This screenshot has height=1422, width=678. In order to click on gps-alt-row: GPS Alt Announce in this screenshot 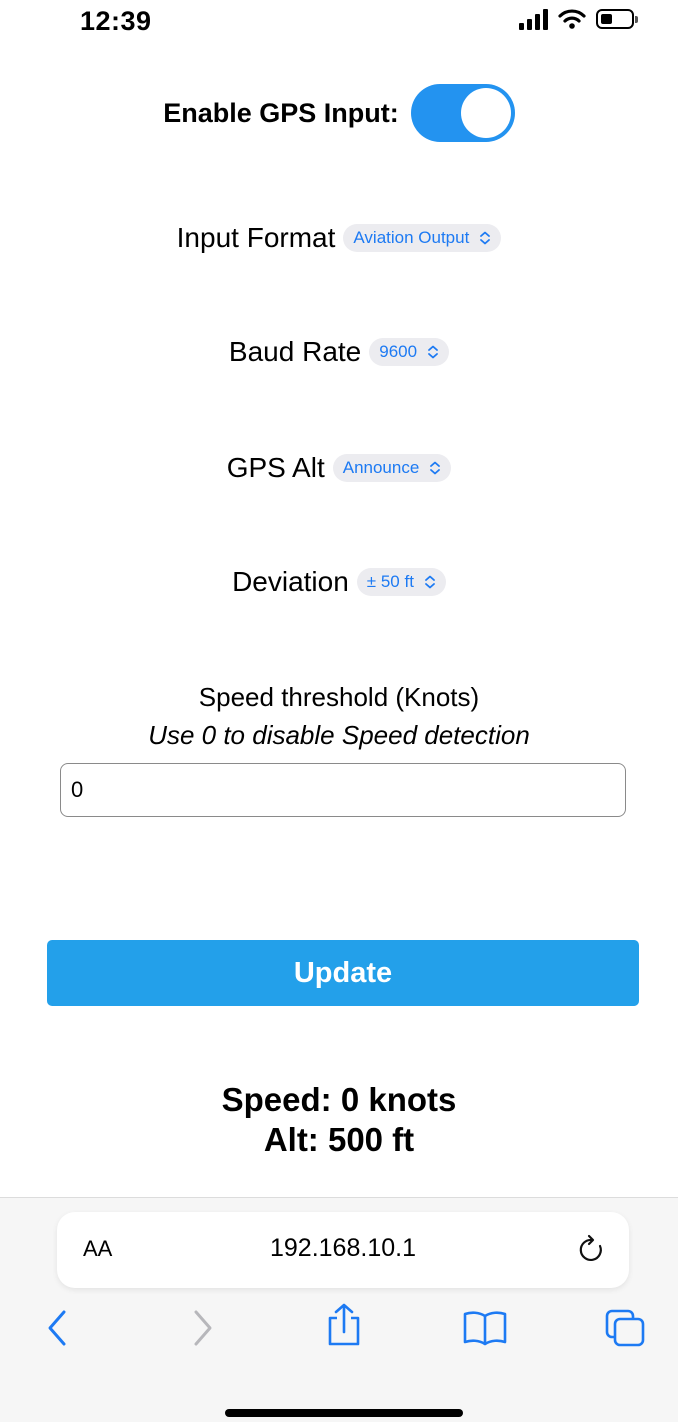, I will do `click(339, 468)`.